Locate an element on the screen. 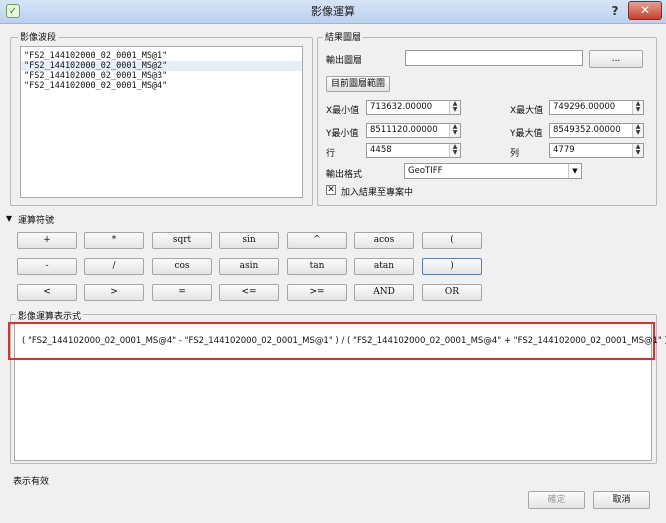 This screenshot has width=666, height=523. op-close-paren-button: ) is located at coordinates (452, 266).